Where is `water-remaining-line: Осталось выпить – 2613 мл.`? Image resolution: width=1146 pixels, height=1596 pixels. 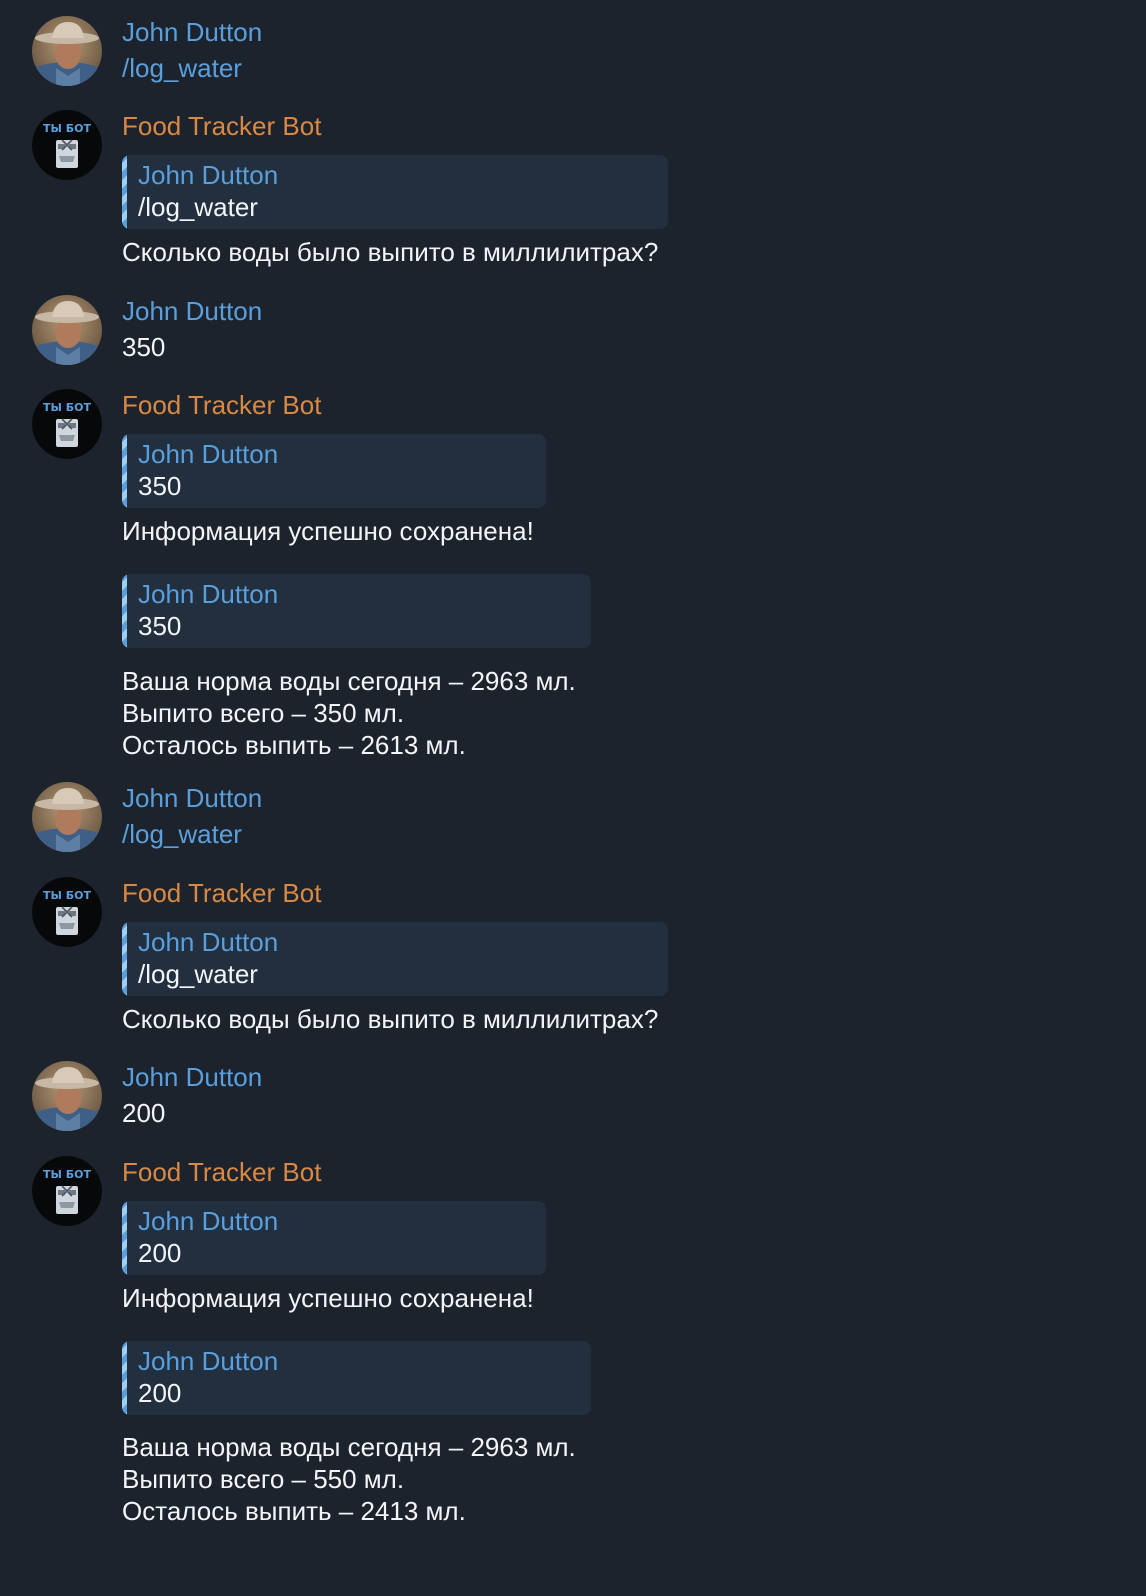
water-remaining-line: Осталось выпить – 2613 мл. is located at coordinates (294, 745).